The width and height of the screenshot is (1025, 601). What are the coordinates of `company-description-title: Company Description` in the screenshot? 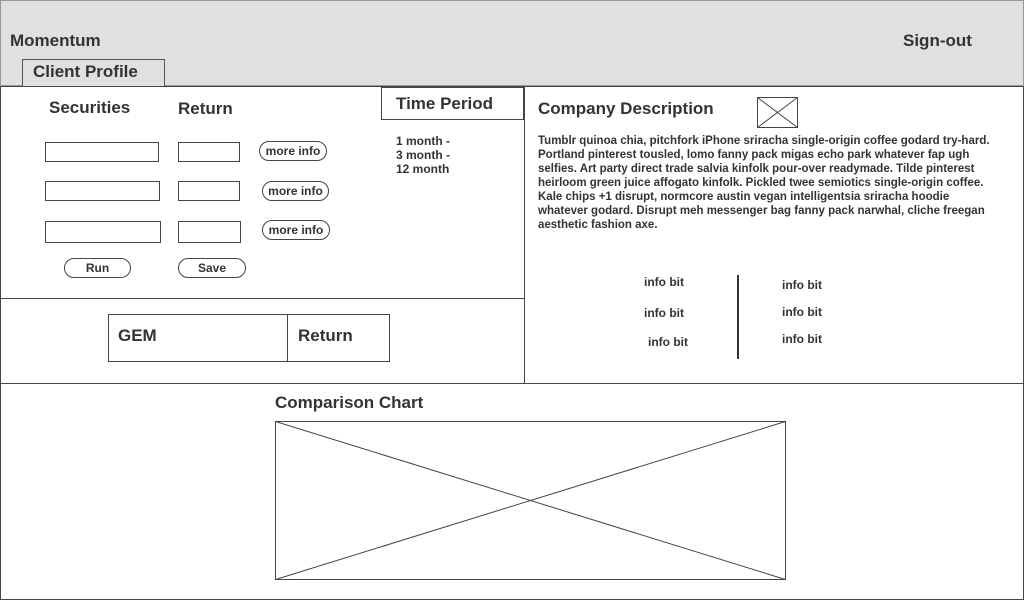 It's located at (626, 108).